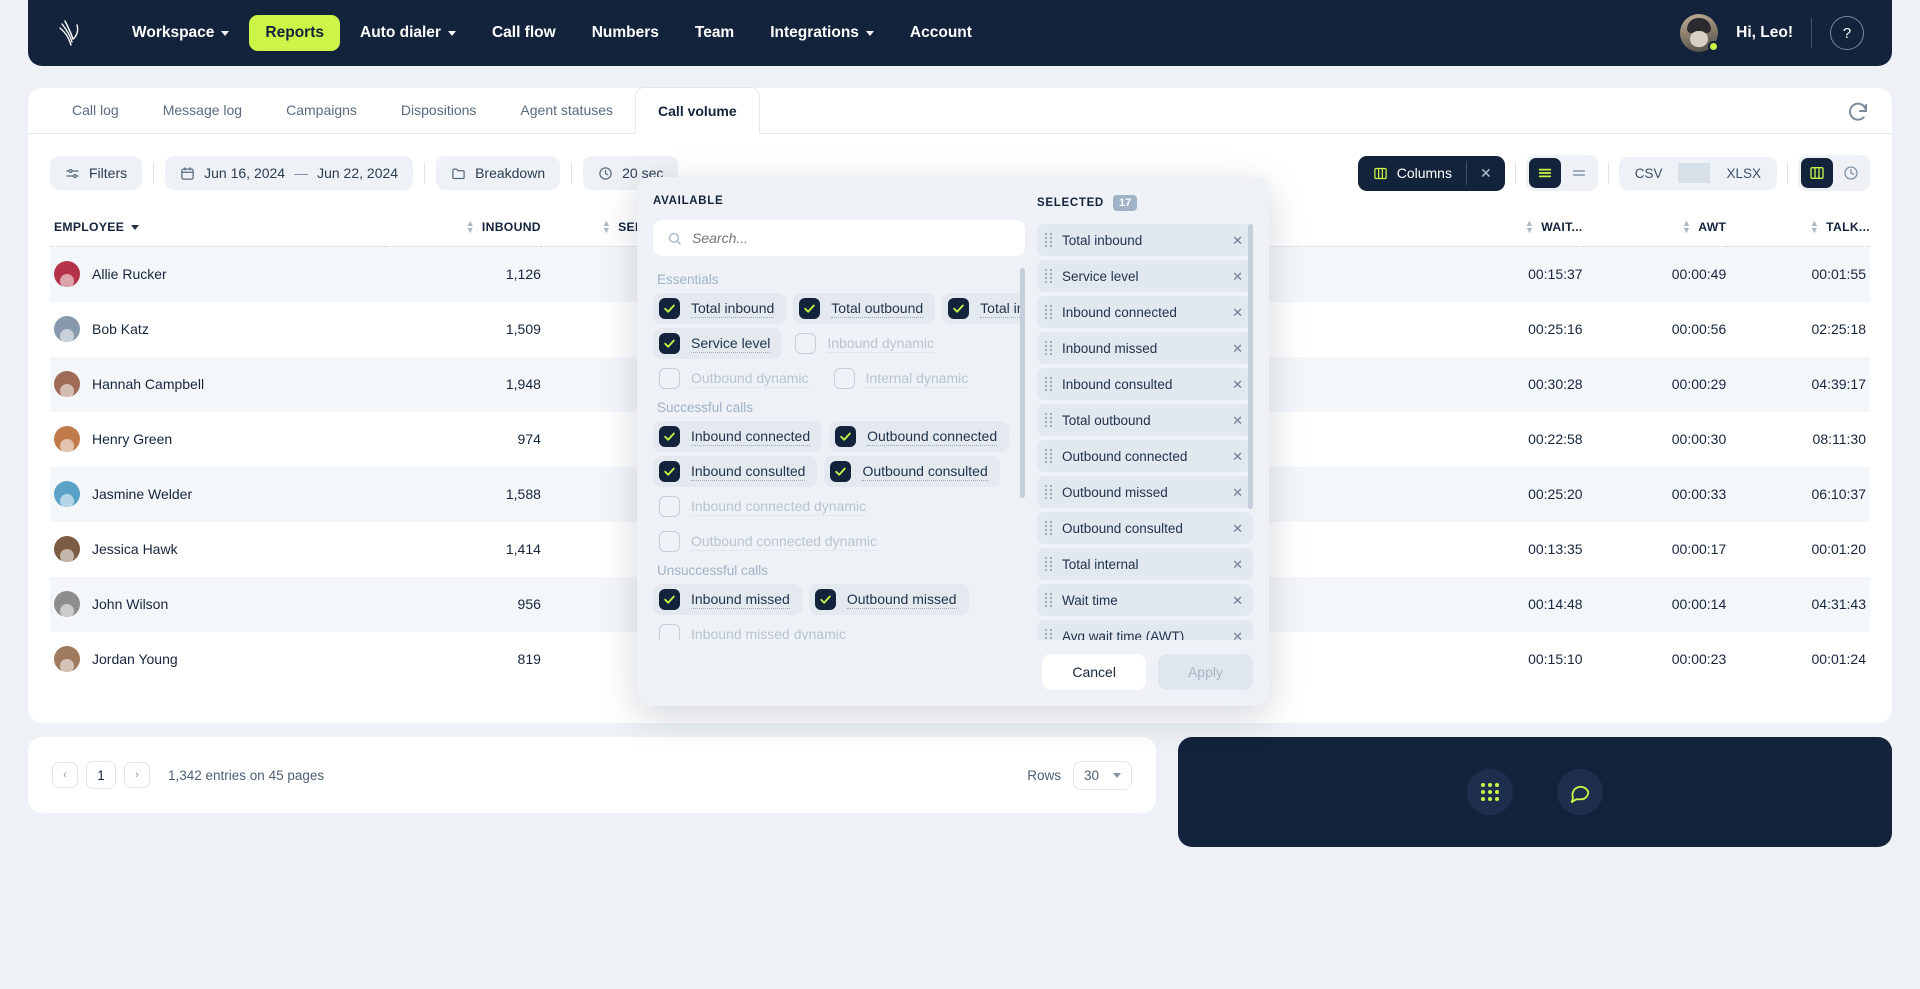 This screenshot has width=1920, height=989. I want to click on wing-logo-icon, so click(72, 33).